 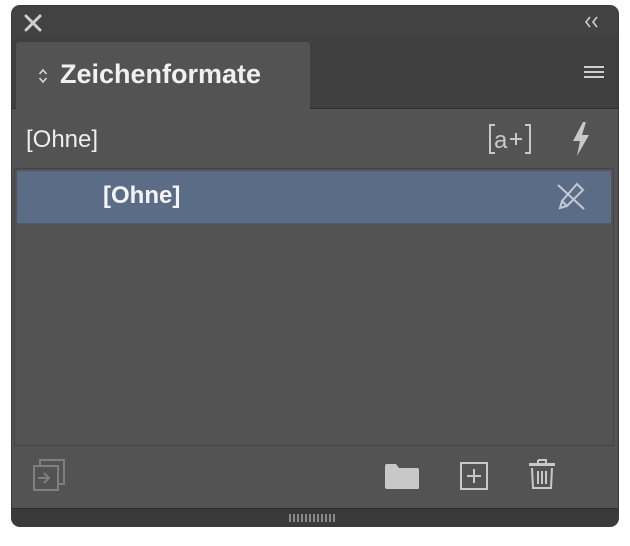 I want to click on no-edit-pencil-icon, so click(x=571, y=196).